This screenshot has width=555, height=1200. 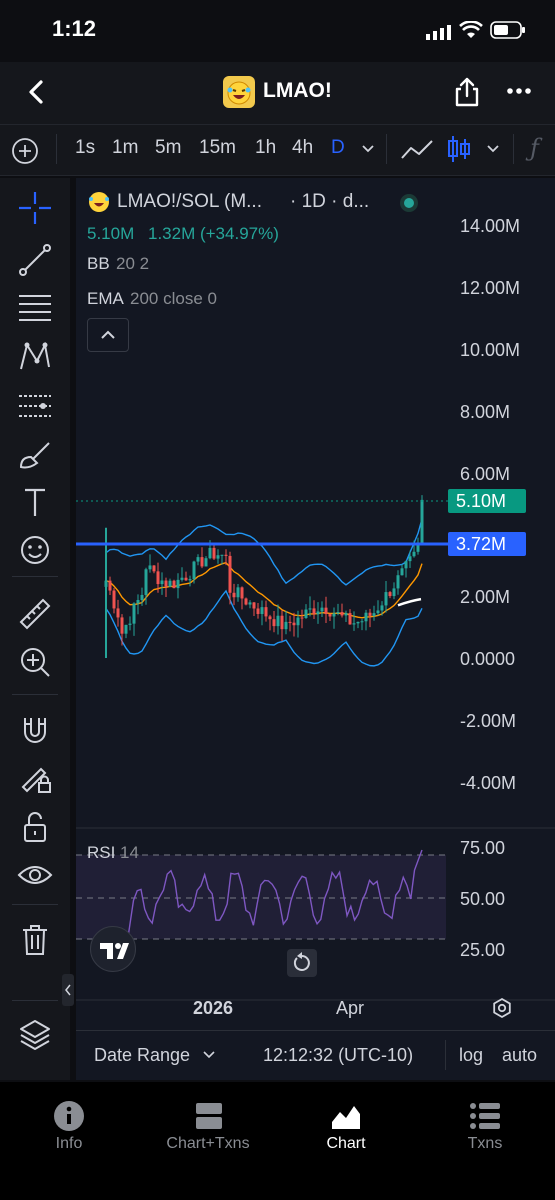 I want to click on tool-brush, so click(x=35, y=455).